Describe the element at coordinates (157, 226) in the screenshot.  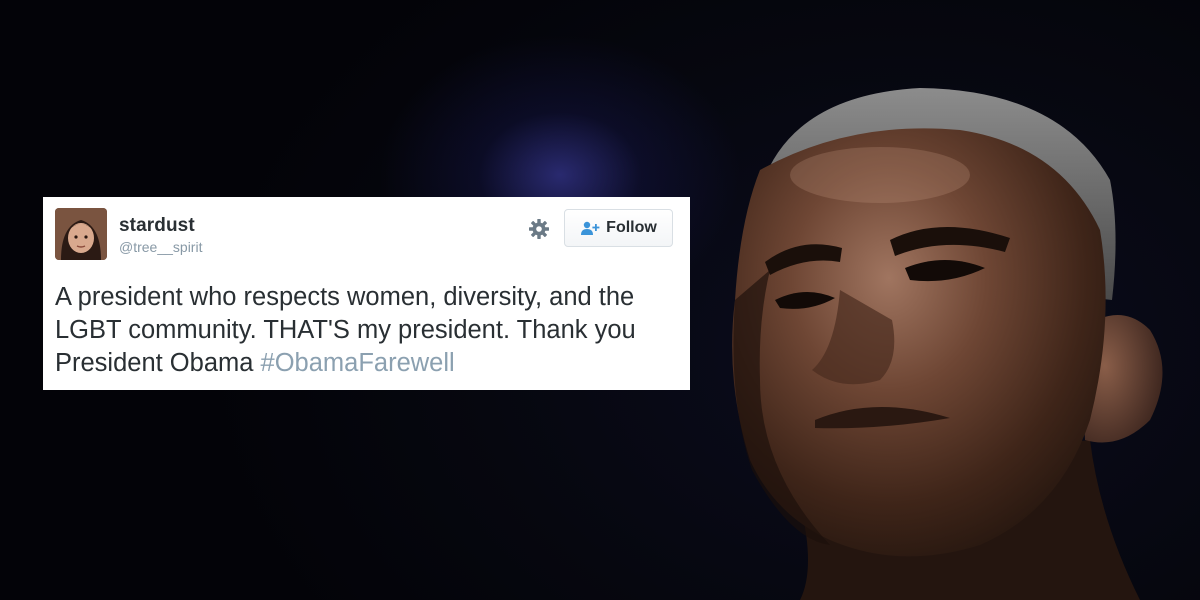
I see `display-name: stardust` at that location.